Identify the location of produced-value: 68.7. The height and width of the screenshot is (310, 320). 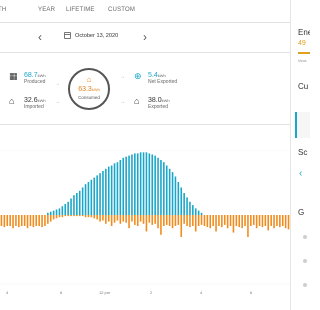
(31, 75).